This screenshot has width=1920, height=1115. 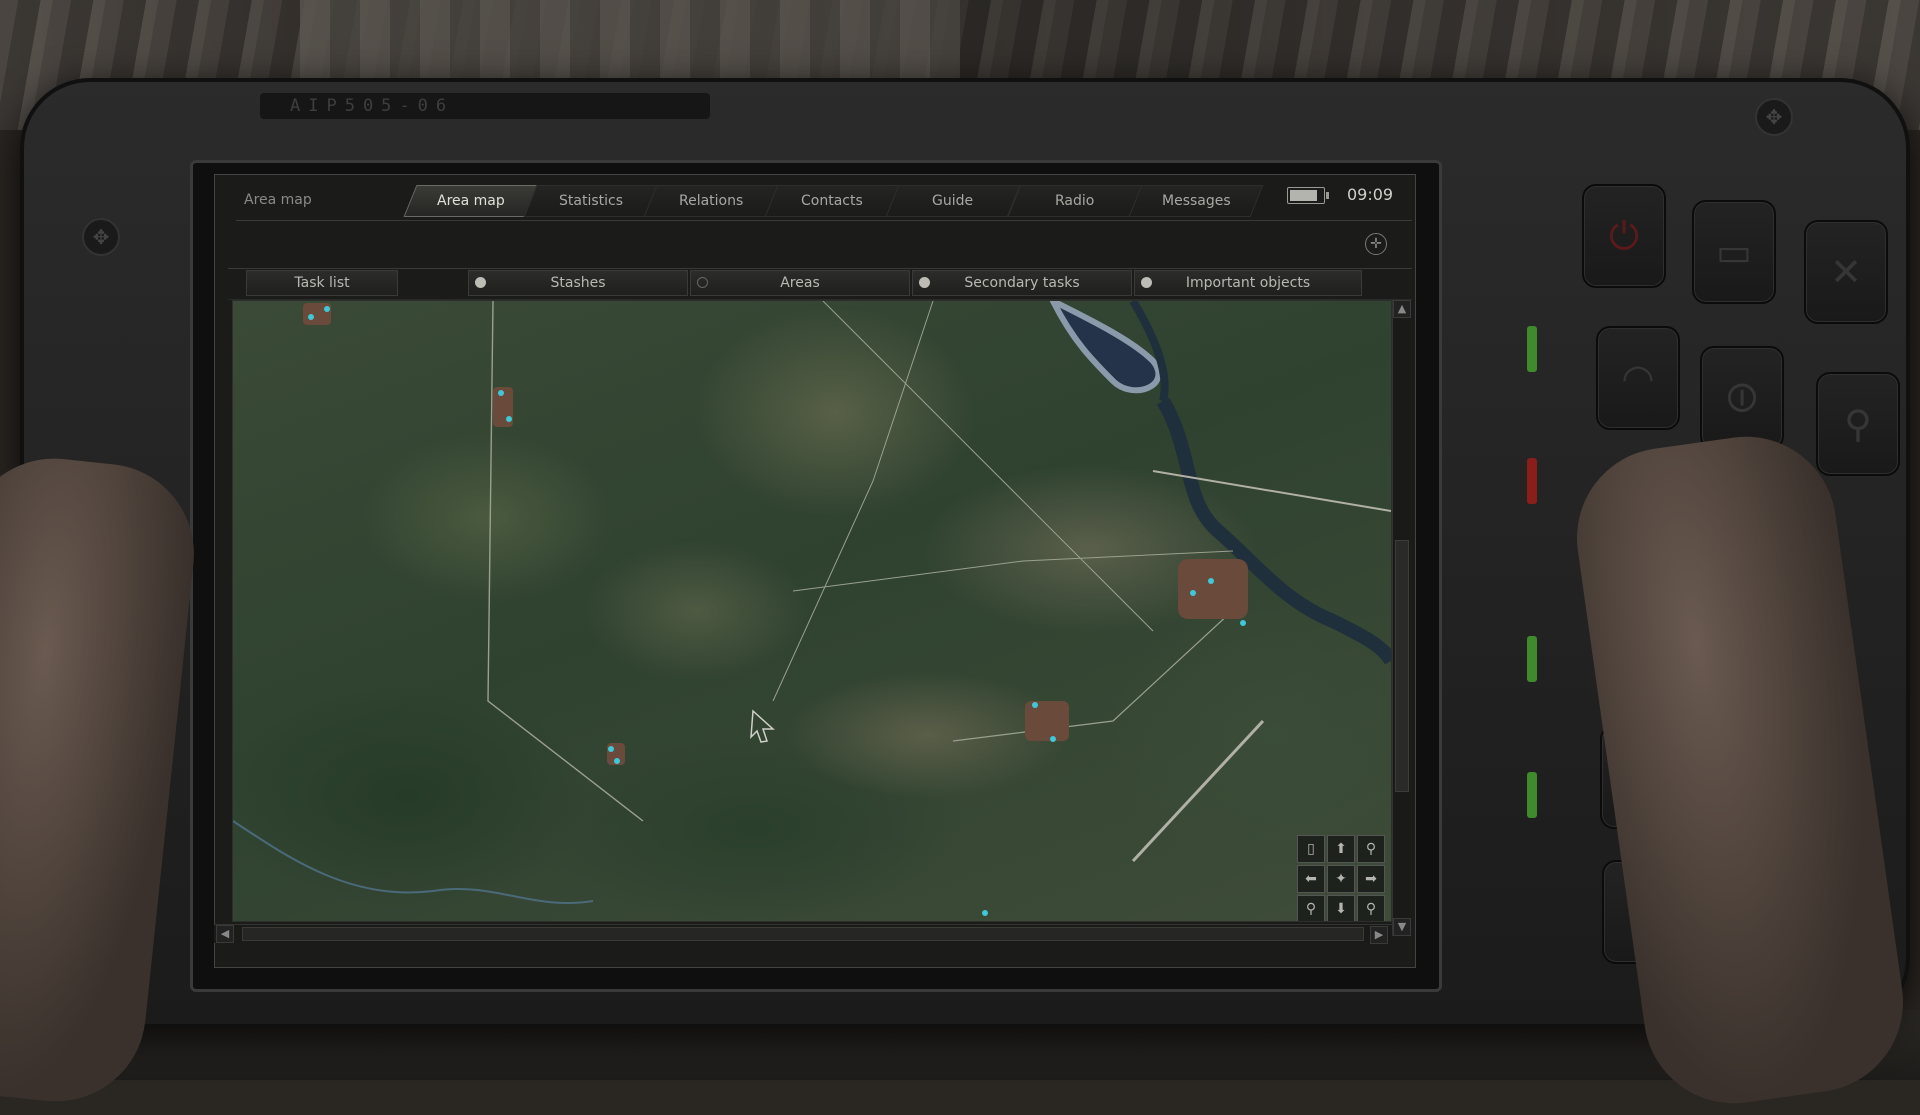 What do you see at coordinates (1371, 879) in the screenshot?
I see `arrow-right-icon: ➡` at bounding box center [1371, 879].